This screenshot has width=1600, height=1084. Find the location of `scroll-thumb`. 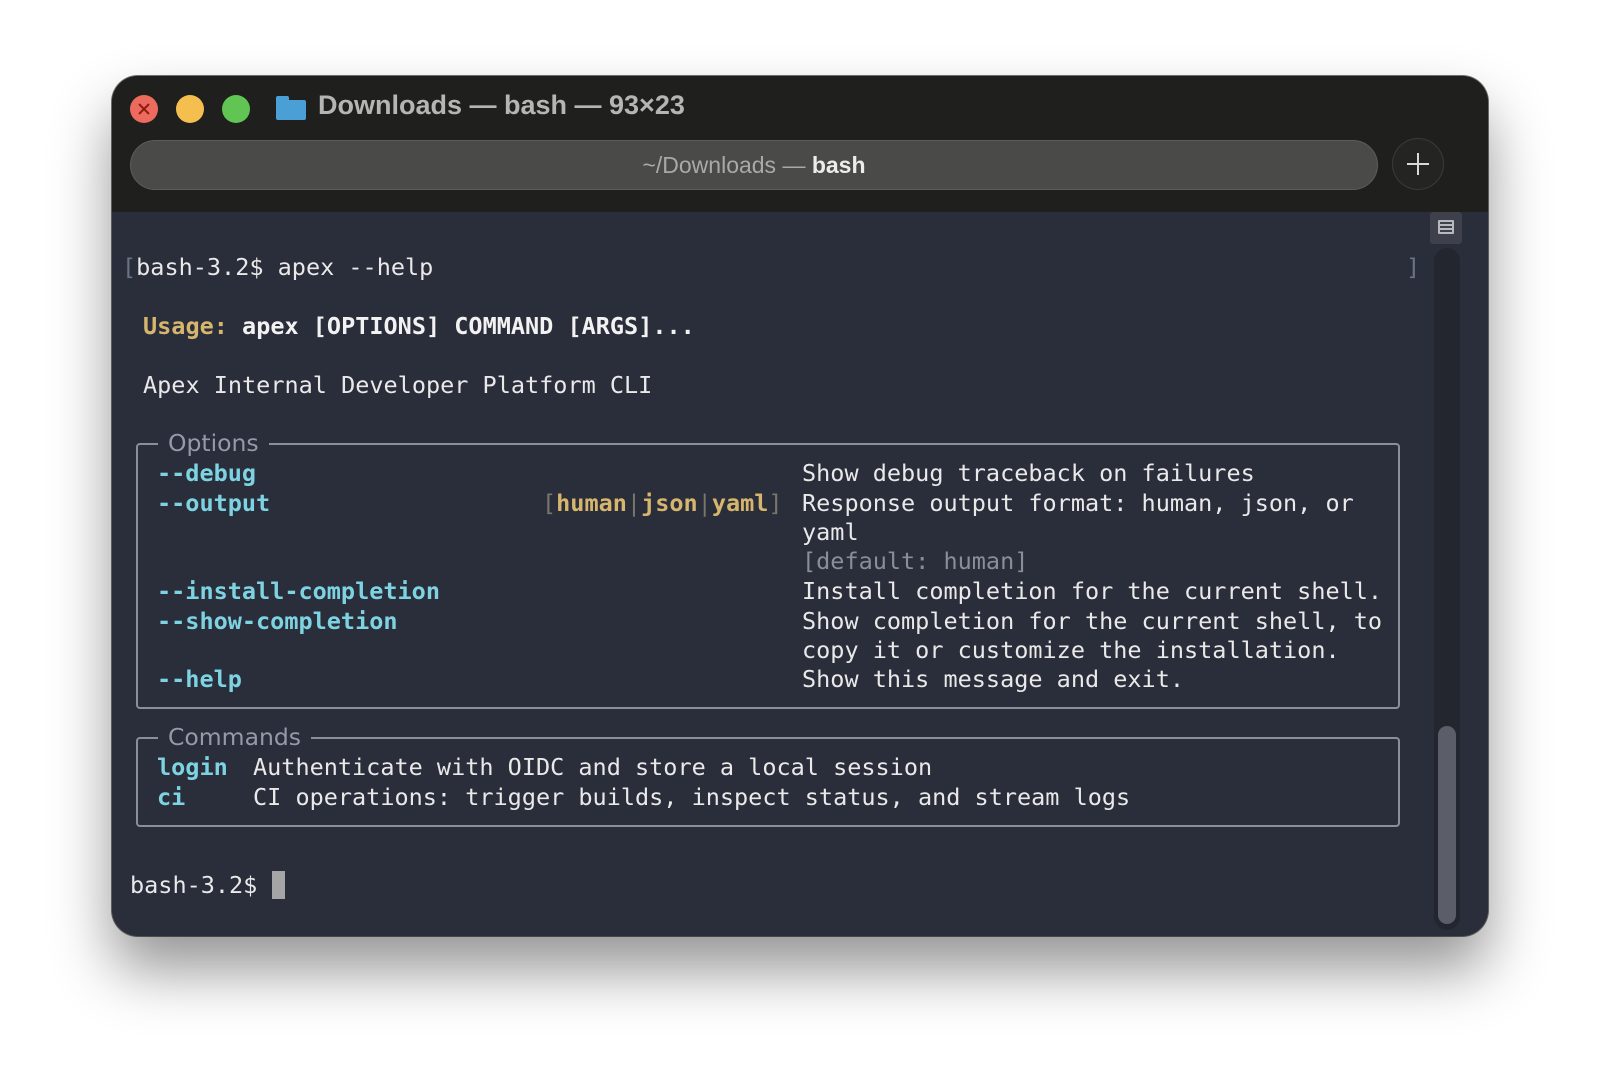

scroll-thumb is located at coordinates (1447, 825).